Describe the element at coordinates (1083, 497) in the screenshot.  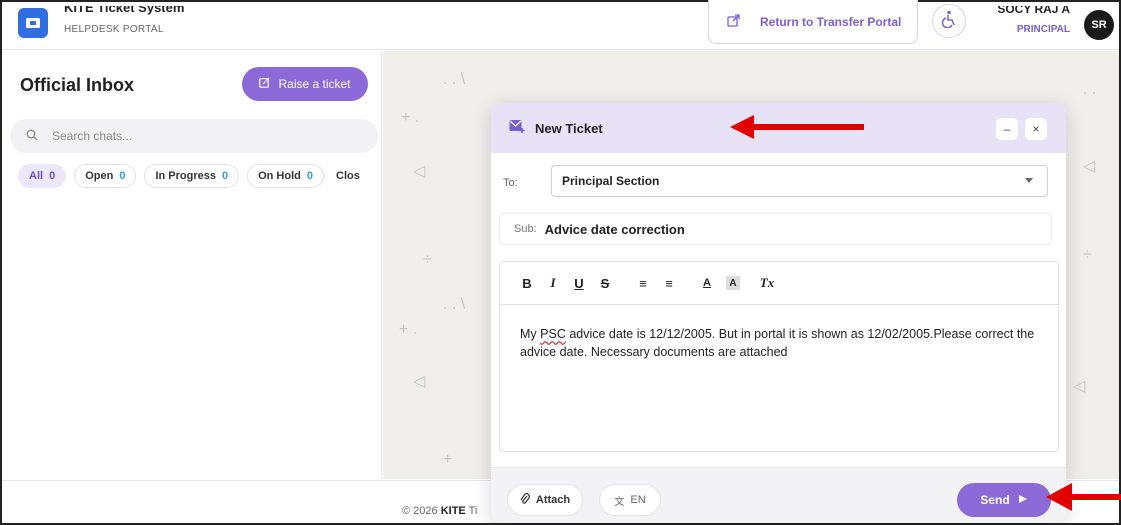
I see `annotation-arrow-send` at that location.